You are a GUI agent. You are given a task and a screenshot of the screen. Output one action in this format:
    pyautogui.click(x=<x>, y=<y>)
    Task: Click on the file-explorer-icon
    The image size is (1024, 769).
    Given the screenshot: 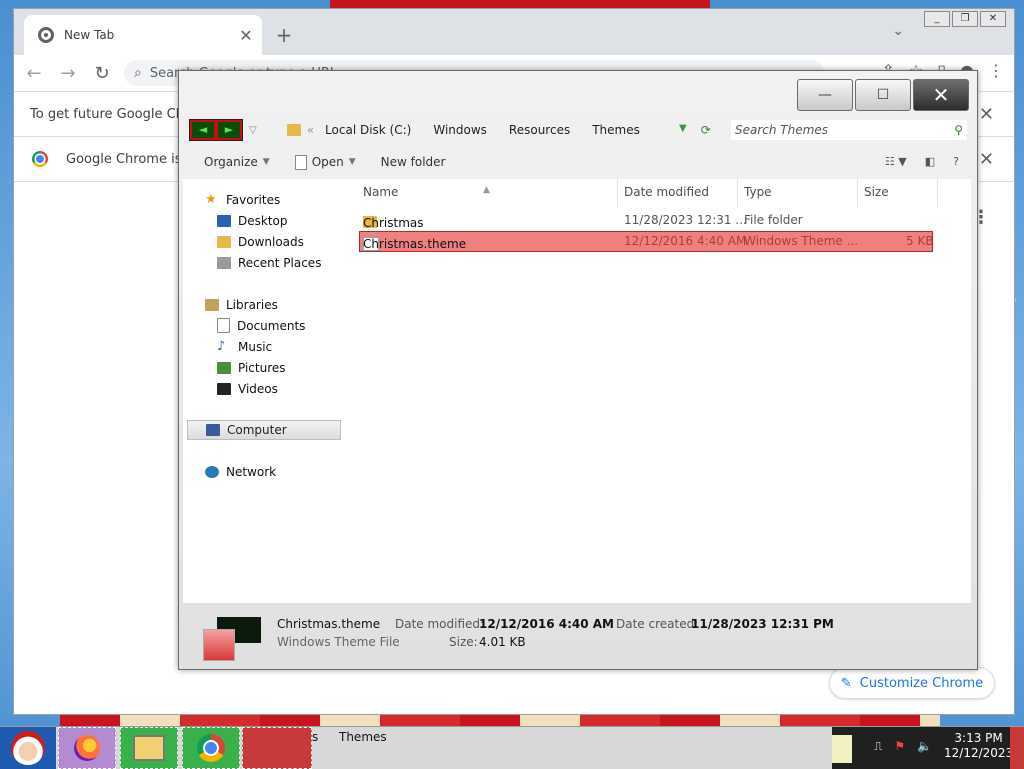 What is the action you would take?
    pyautogui.click(x=149, y=748)
    